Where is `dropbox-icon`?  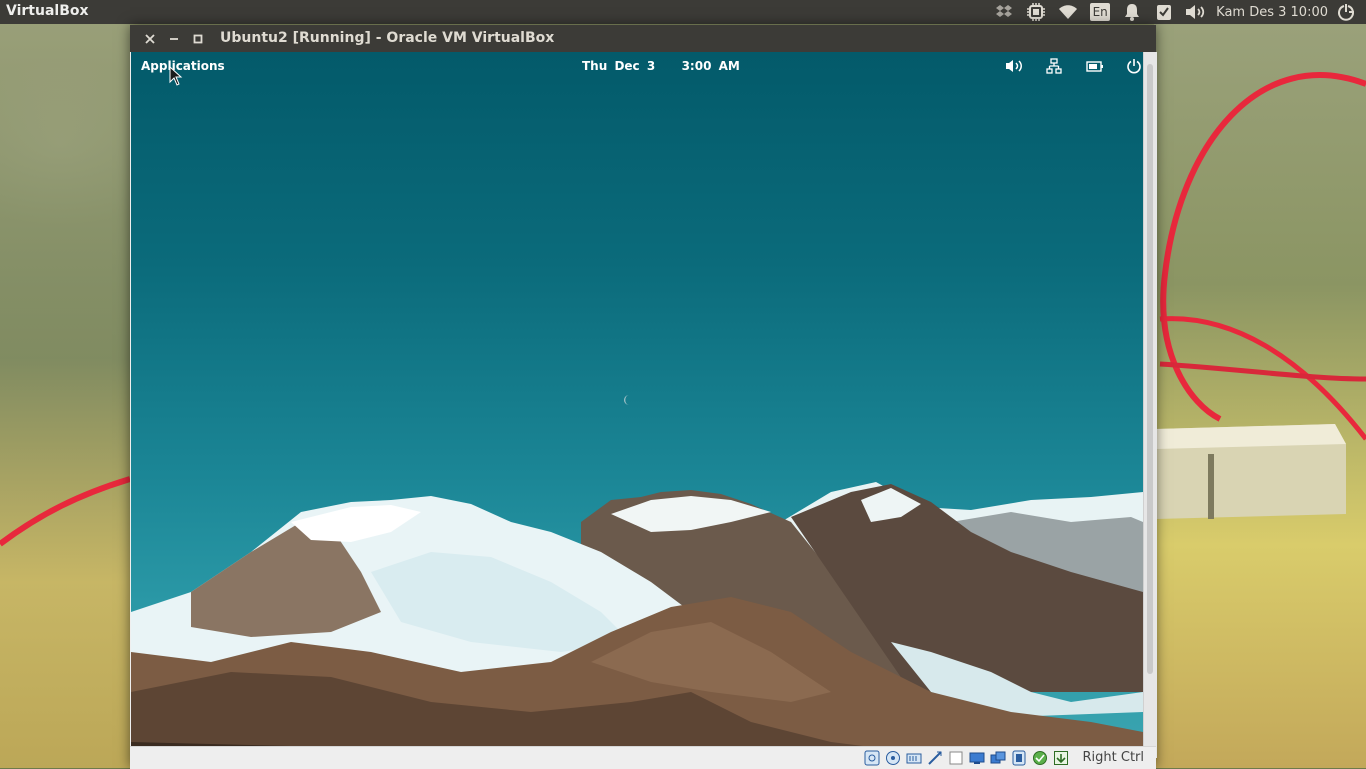
dropbox-icon is located at coordinates (1004, 12).